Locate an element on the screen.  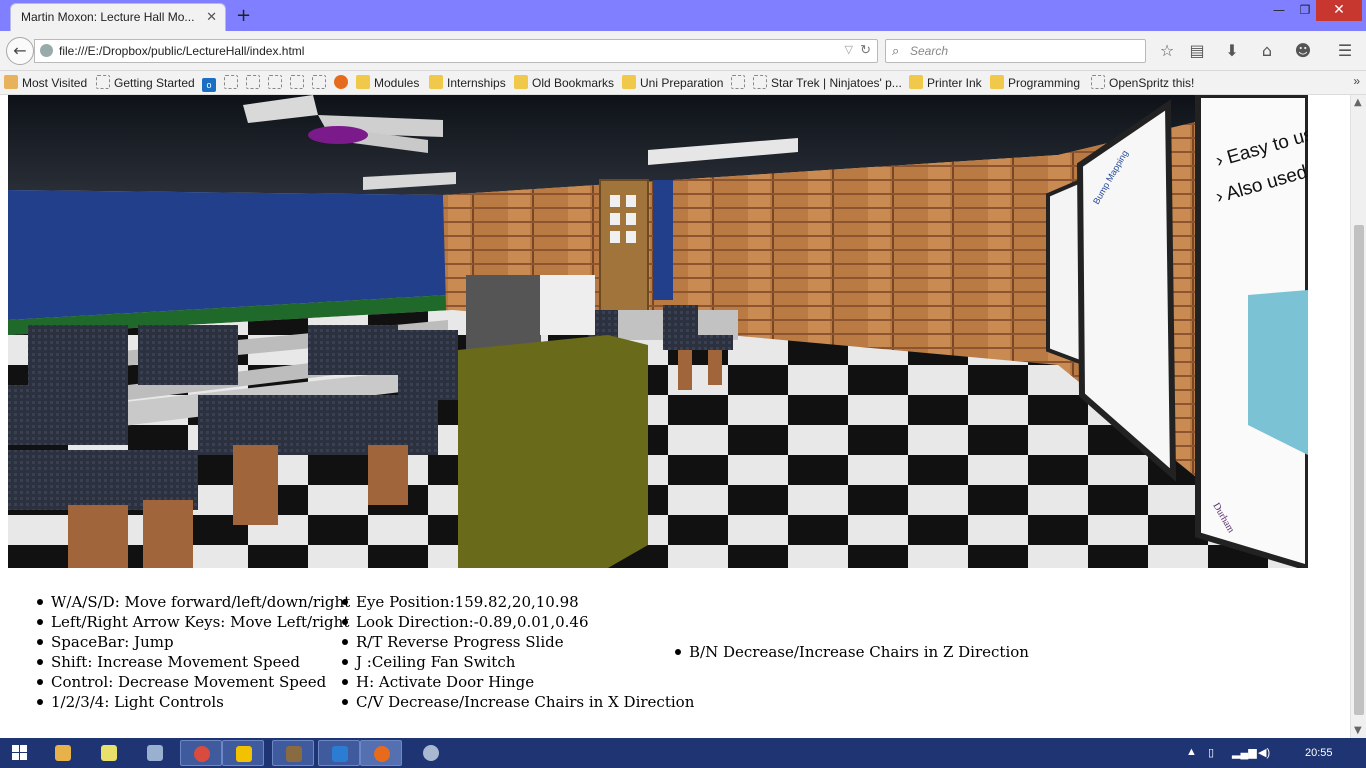
menu-icon: ☰ is located at coordinates (1345, 51).